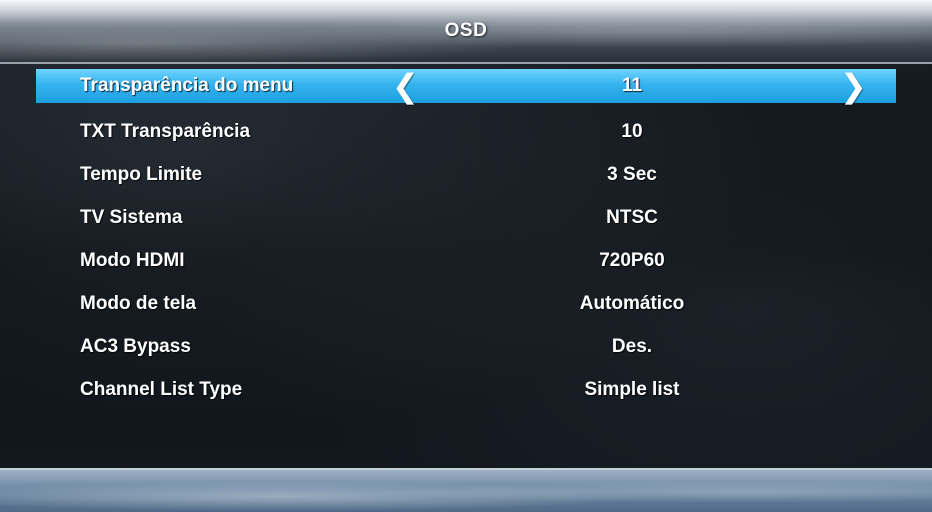 The image size is (932, 512). I want to click on bottom-bar, so click(466, 490).